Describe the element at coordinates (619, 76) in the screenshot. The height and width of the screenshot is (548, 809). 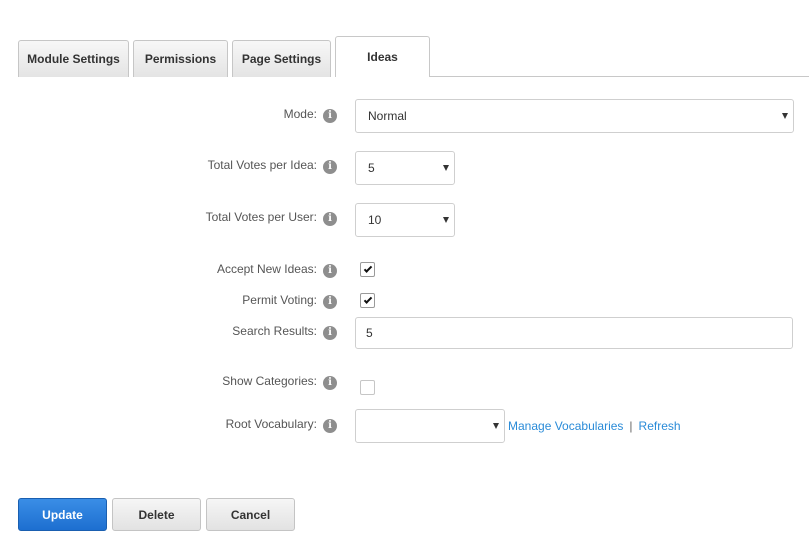
I see `tab-bar-divider` at that location.